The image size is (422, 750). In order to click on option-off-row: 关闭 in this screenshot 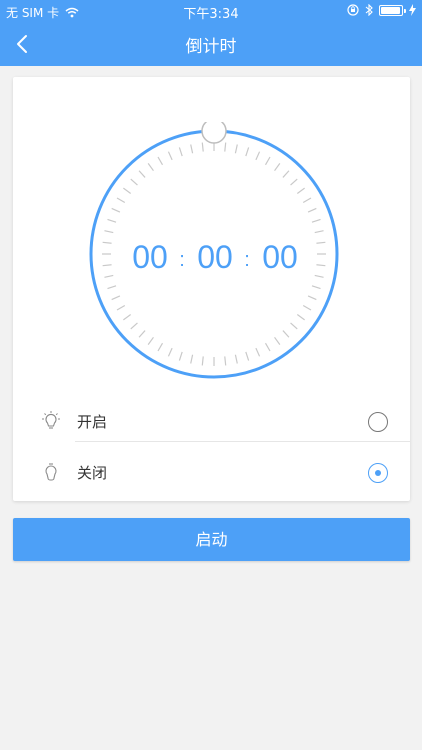, I will do `click(211, 473)`.